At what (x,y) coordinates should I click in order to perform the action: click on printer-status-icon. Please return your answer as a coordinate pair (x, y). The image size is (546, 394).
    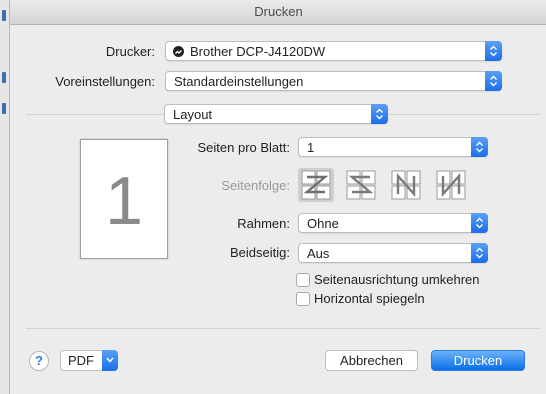
    Looking at the image, I should click on (178, 51).